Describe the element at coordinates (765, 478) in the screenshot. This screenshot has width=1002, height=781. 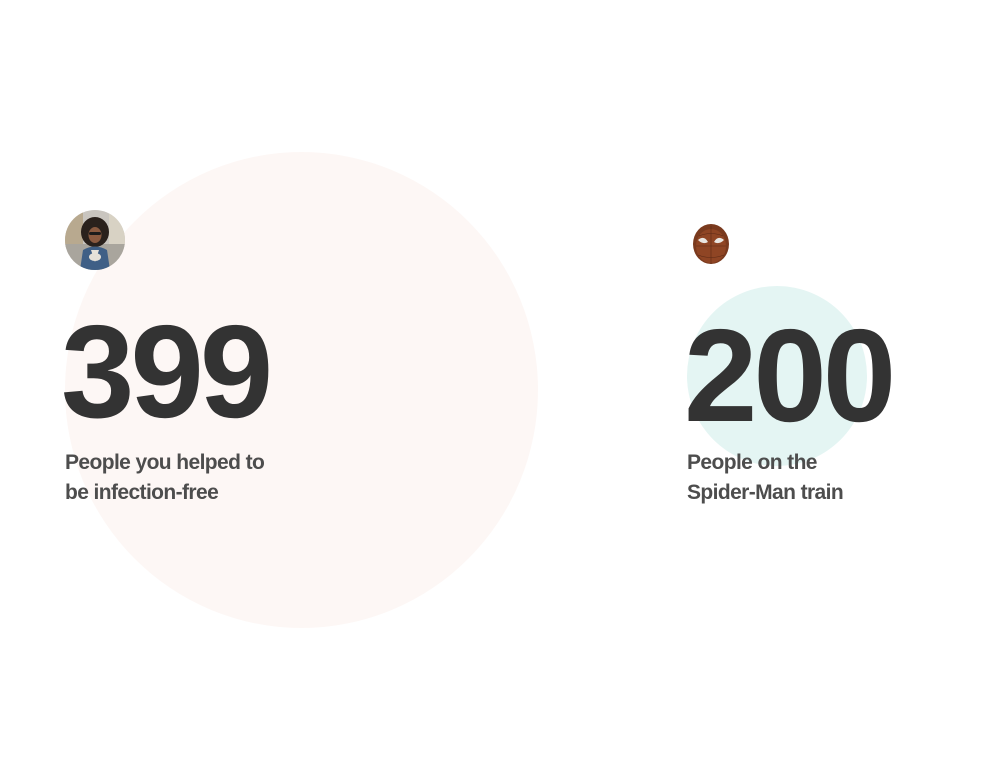
I see `spider-man-label: People on the Spider-Man train` at that location.